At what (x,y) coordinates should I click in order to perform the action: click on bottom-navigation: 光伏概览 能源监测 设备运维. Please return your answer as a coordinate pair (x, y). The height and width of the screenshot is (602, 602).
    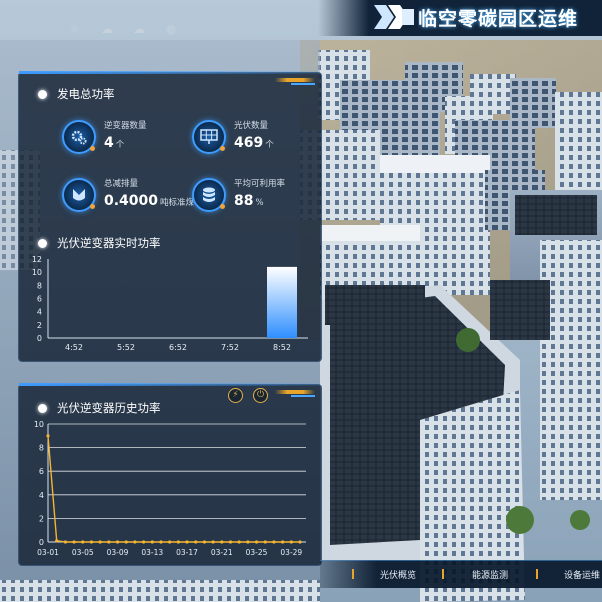
    Looking at the image, I should click on (461, 574).